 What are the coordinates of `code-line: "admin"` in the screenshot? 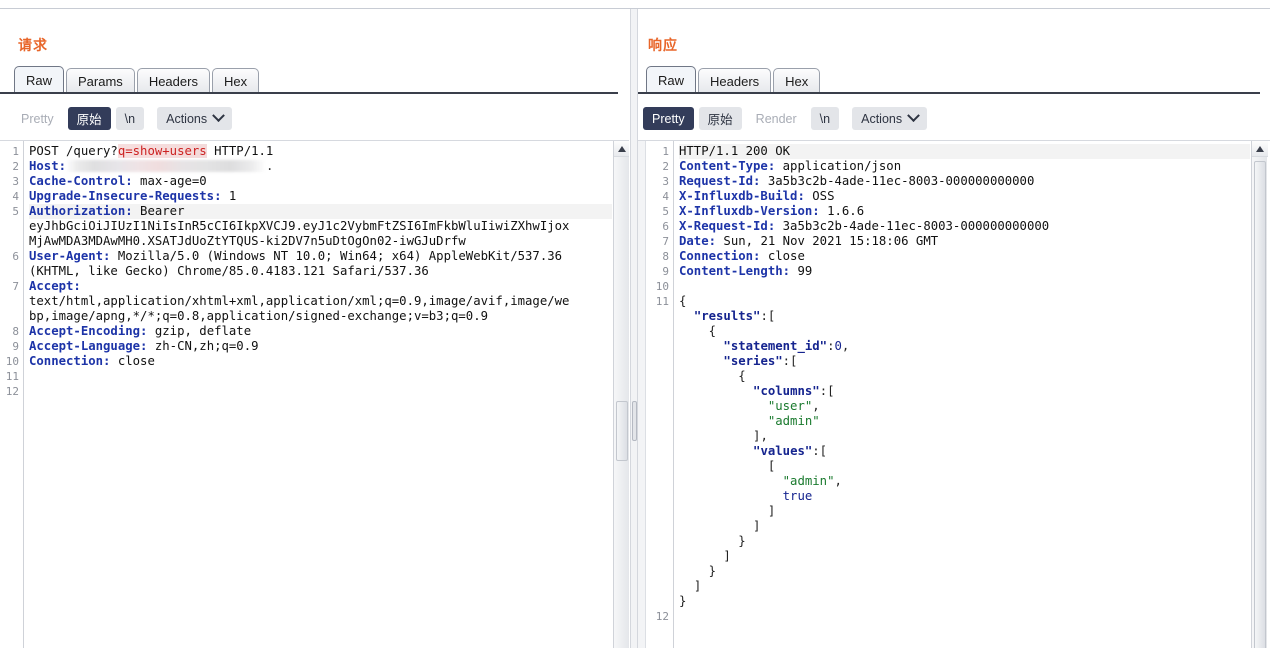 It's located at (793, 421).